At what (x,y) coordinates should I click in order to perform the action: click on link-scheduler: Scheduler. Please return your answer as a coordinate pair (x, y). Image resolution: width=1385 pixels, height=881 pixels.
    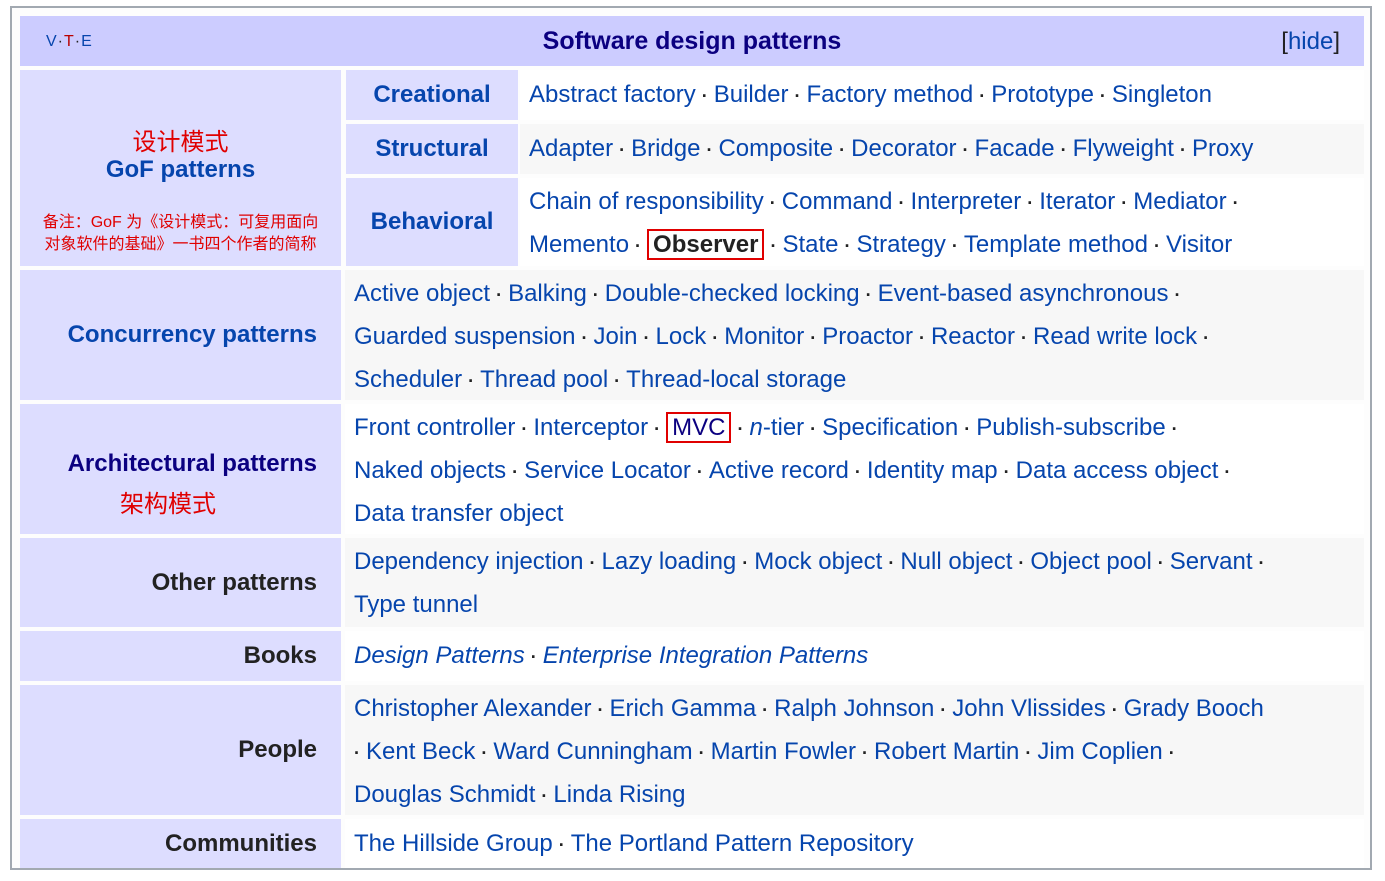
    Looking at the image, I should click on (408, 379).